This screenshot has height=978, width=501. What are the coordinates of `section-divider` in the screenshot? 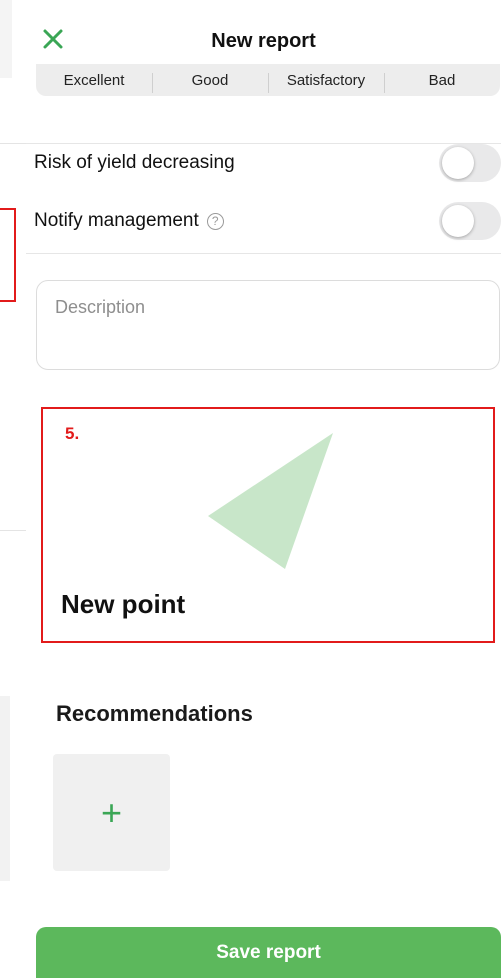 It's located at (263, 253).